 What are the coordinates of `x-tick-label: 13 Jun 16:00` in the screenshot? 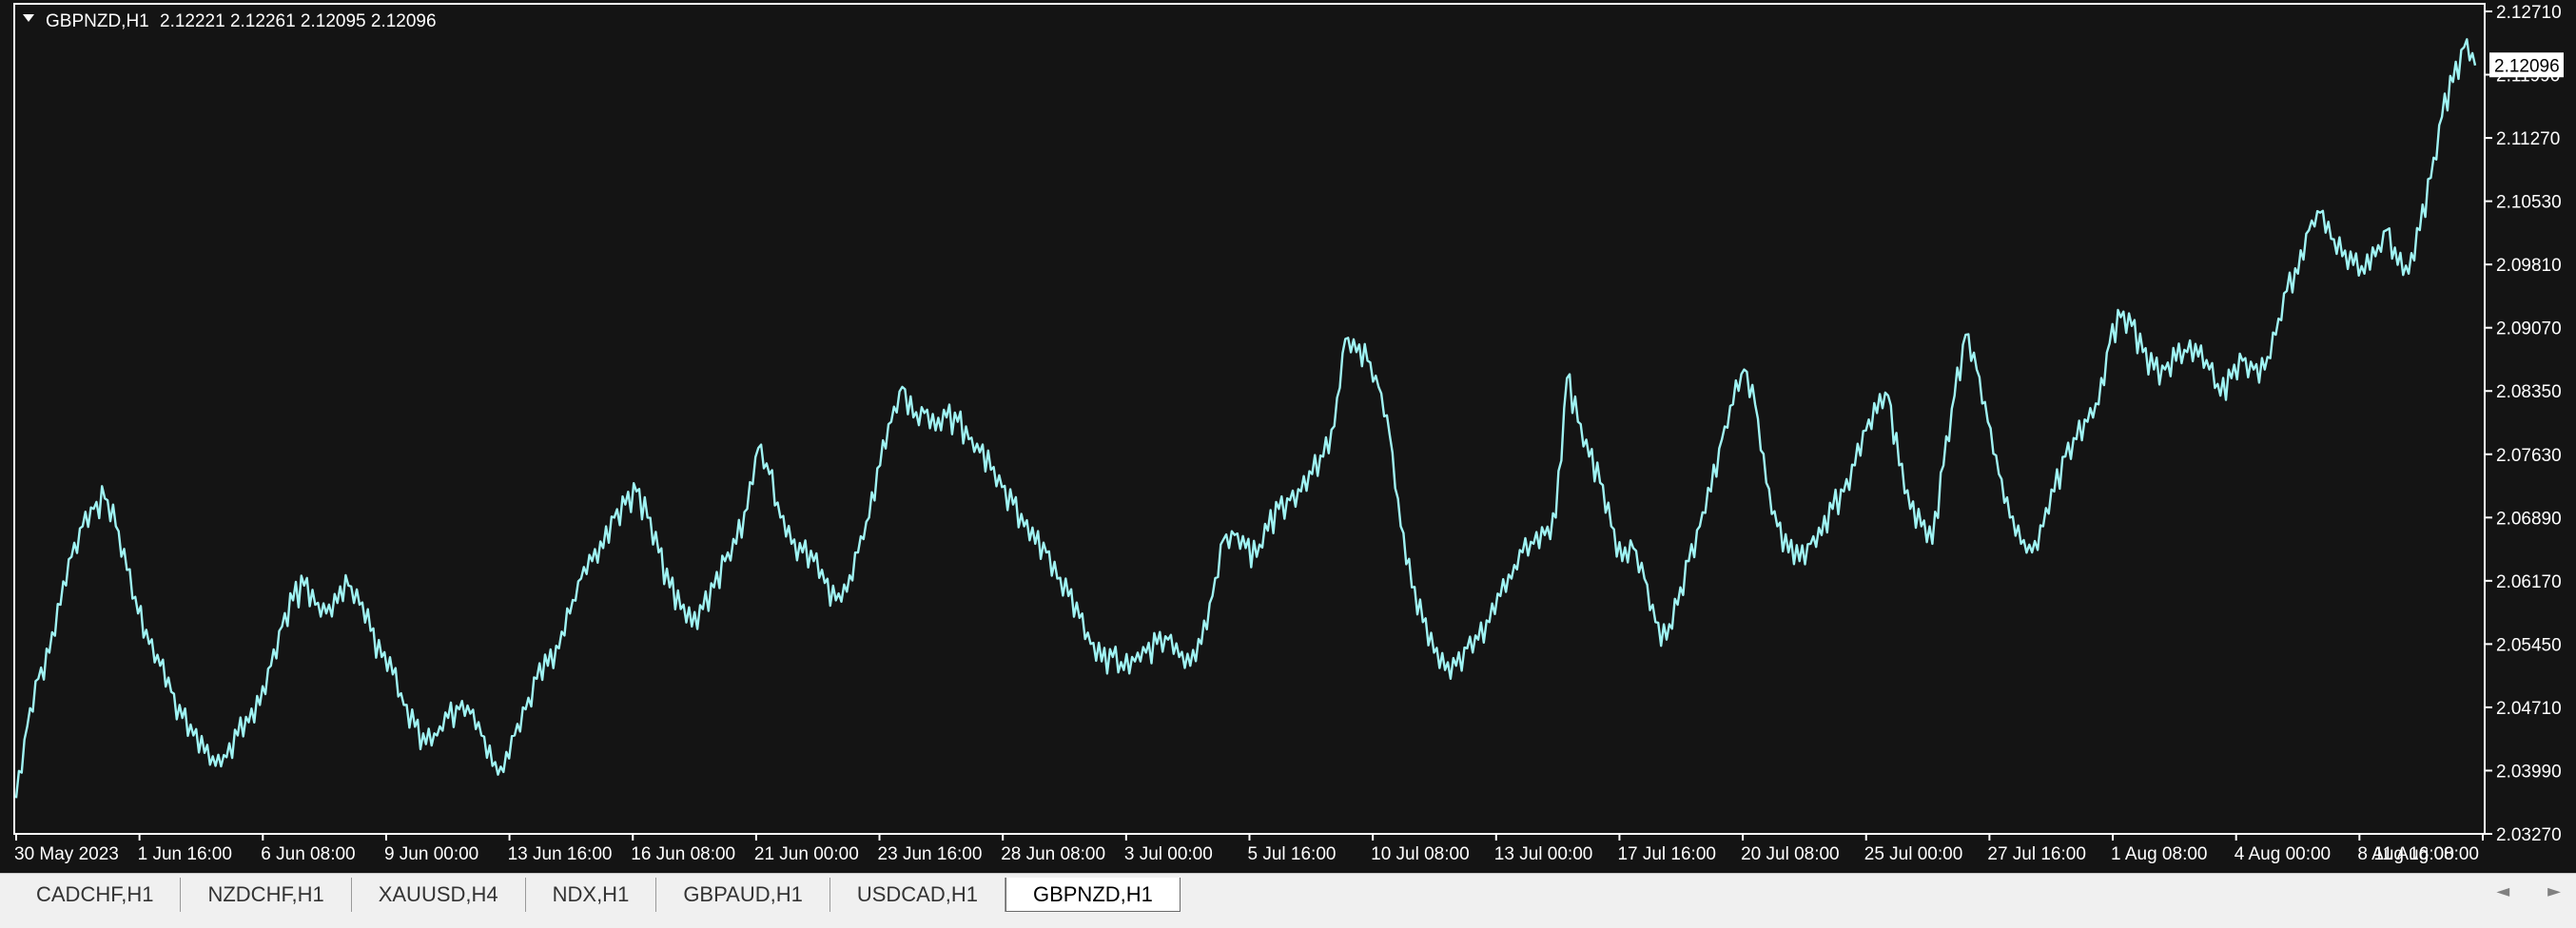 It's located at (561, 854).